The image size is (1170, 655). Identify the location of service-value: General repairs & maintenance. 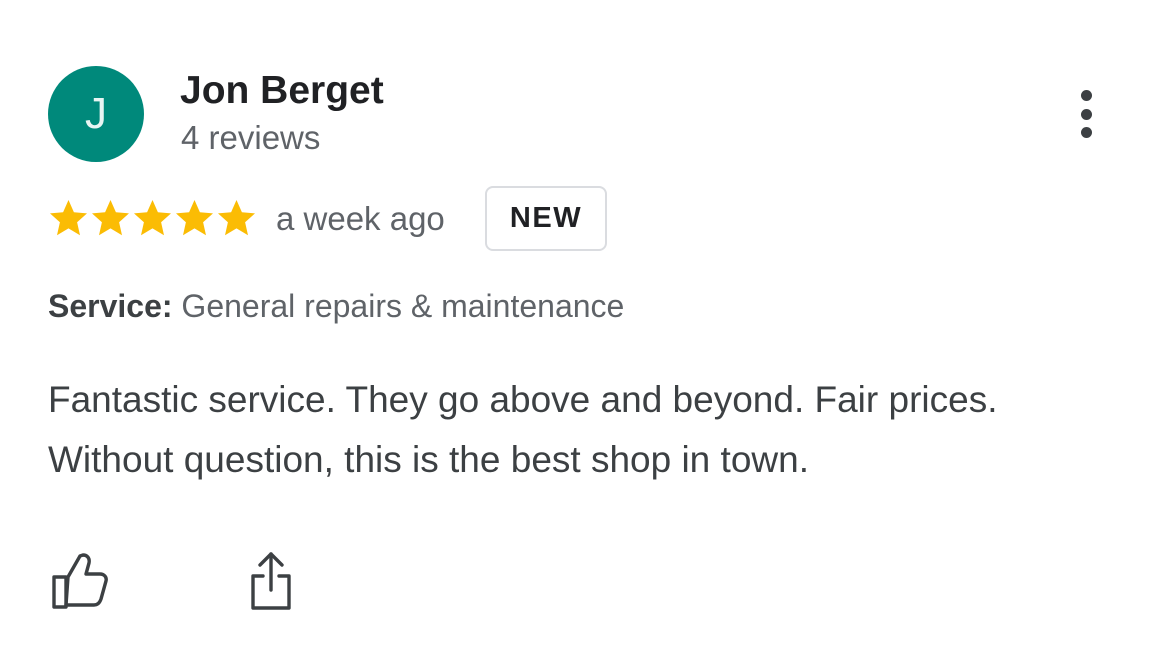
(403, 306).